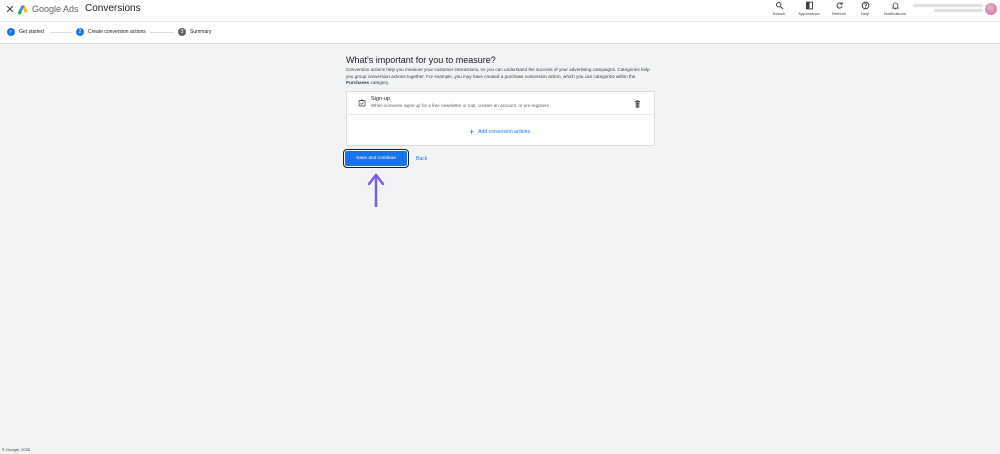 This screenshot has height=454, width=1000. I want to click on bell-icon, so click(895, 6).